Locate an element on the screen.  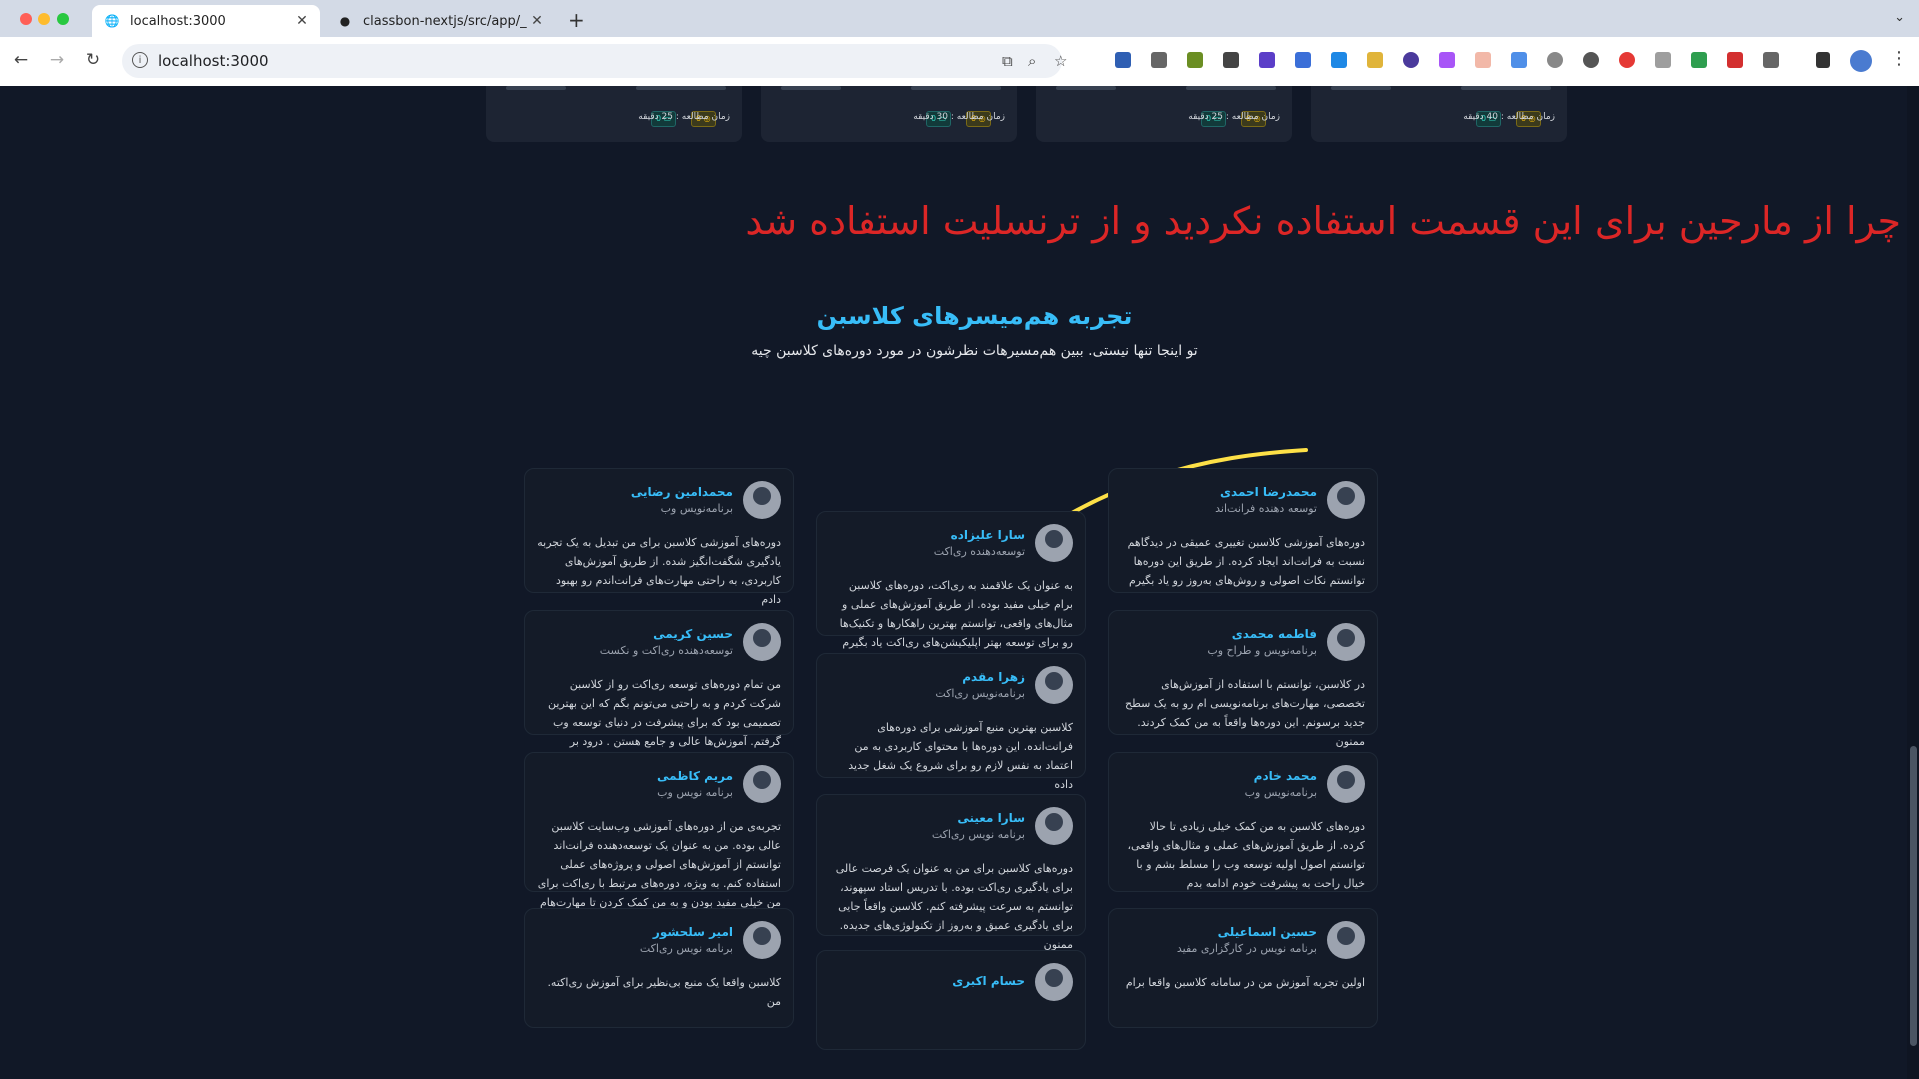
translate-icon: ⧉ is located at coordinates (1007, 61).